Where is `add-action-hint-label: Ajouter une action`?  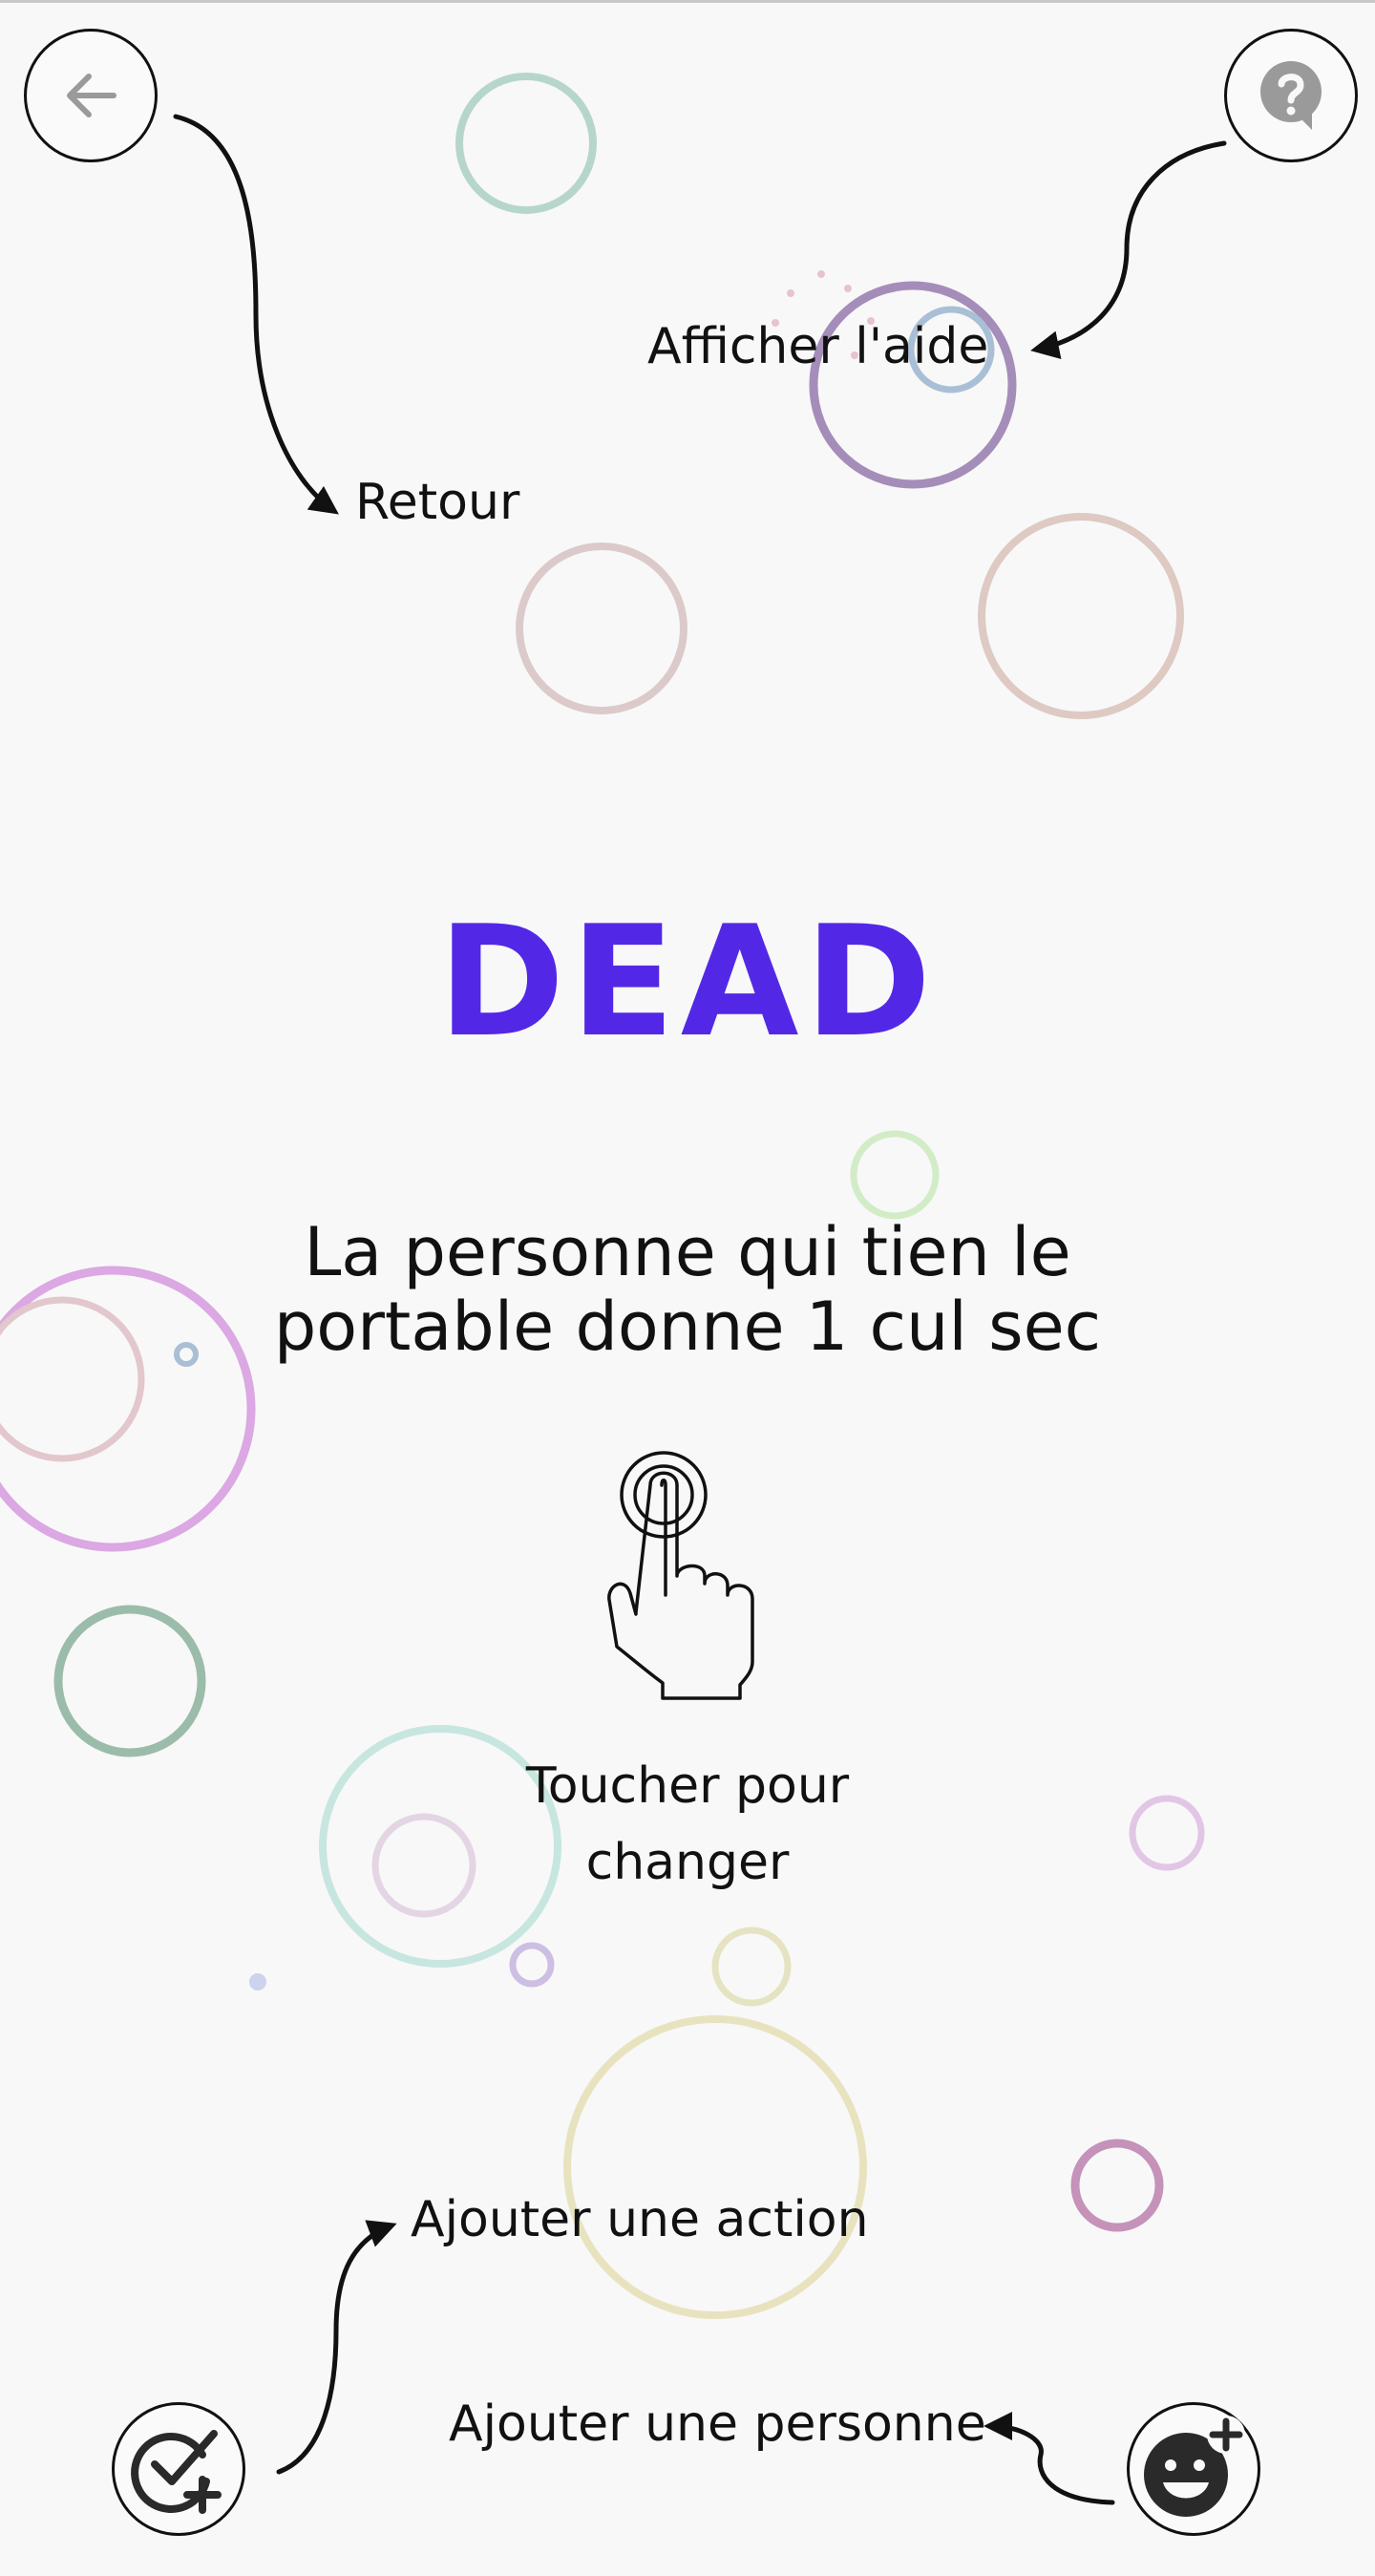
add-action-hint-label: Ajouter une action is located at coordinates (640, 2219).